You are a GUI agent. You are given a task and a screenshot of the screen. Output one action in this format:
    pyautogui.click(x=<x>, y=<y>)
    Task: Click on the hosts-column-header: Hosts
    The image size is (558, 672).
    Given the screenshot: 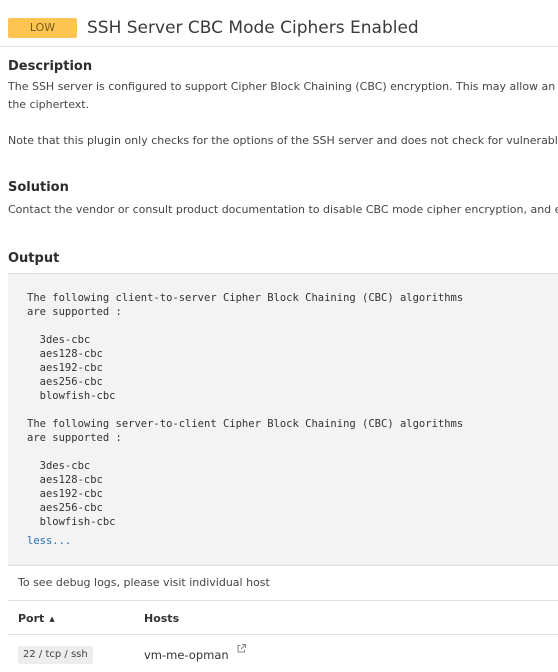 What is the action you would take?
    pyautogui.click(x=161, y=618)
    